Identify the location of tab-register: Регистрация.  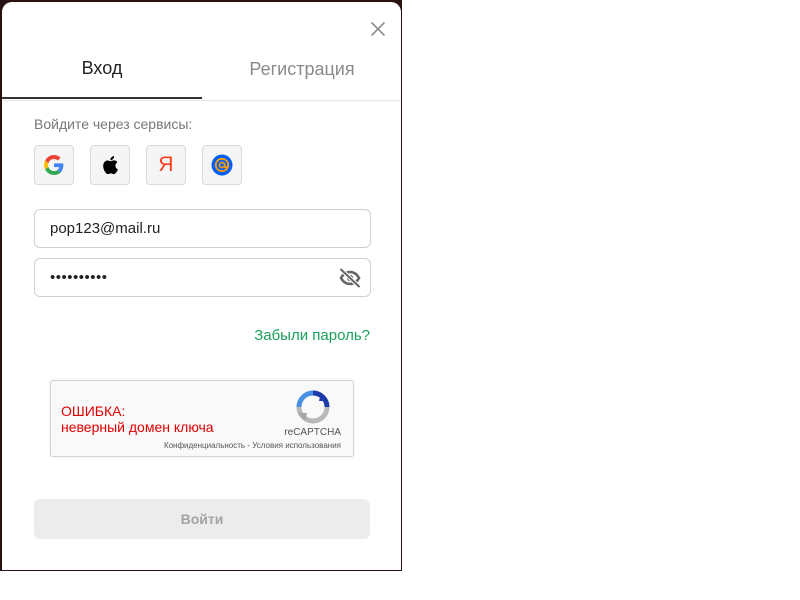
(302, 69).